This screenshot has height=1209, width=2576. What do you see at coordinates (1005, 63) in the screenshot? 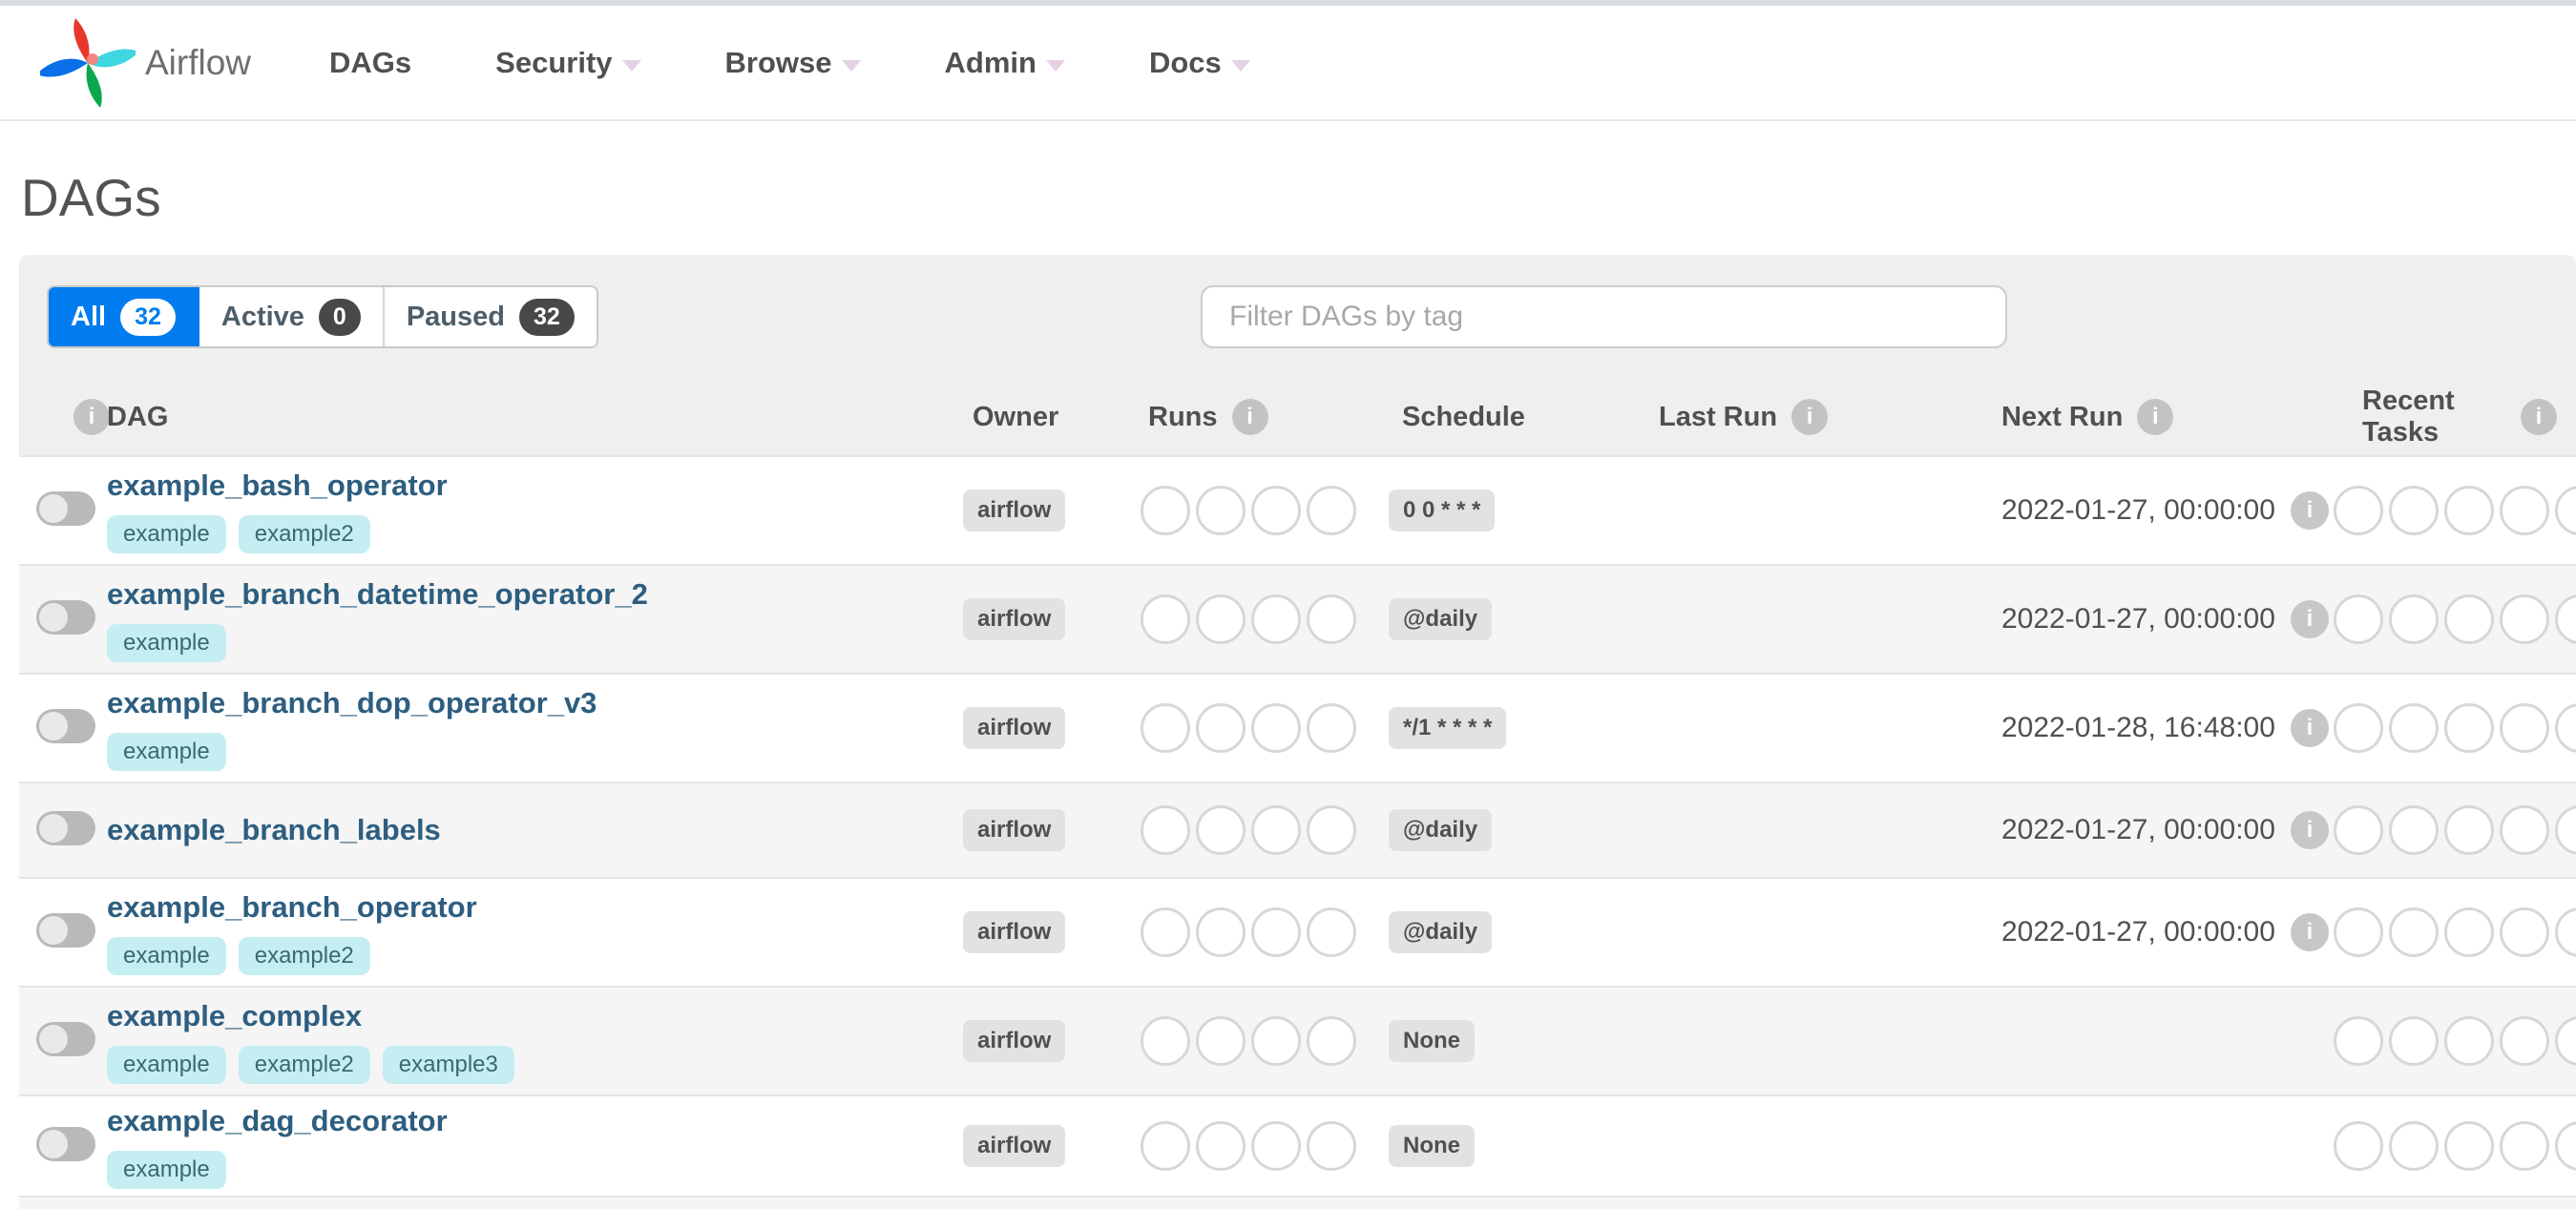
I see `nav-item-admin: Admin` at bounding box center [1005, 63].